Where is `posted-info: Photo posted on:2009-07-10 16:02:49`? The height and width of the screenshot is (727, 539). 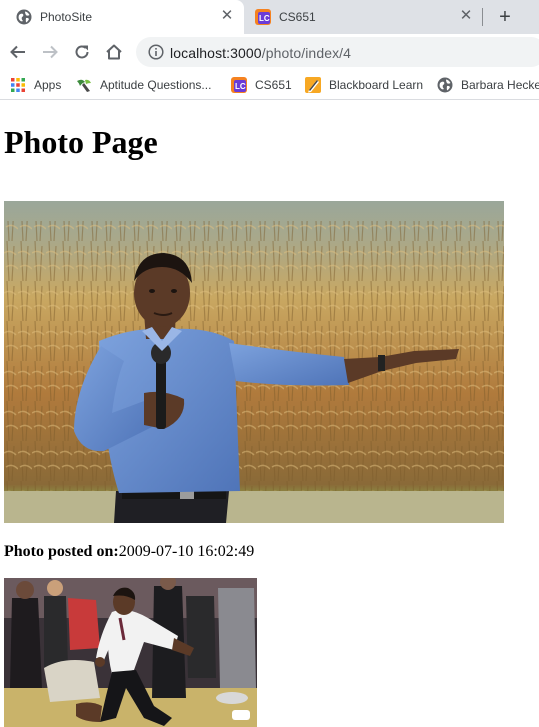
posted-info: Photo posted on:2009-07-10 16:02:49 is located at coordinates (129, 552).